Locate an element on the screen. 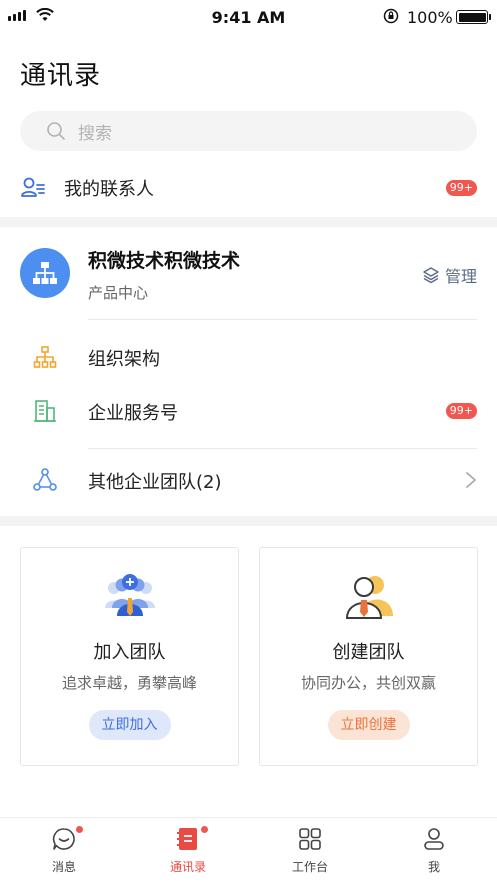 The width and height of the screenshot is (497, 883). org-structure-icon is located at coordinates (45, 357).